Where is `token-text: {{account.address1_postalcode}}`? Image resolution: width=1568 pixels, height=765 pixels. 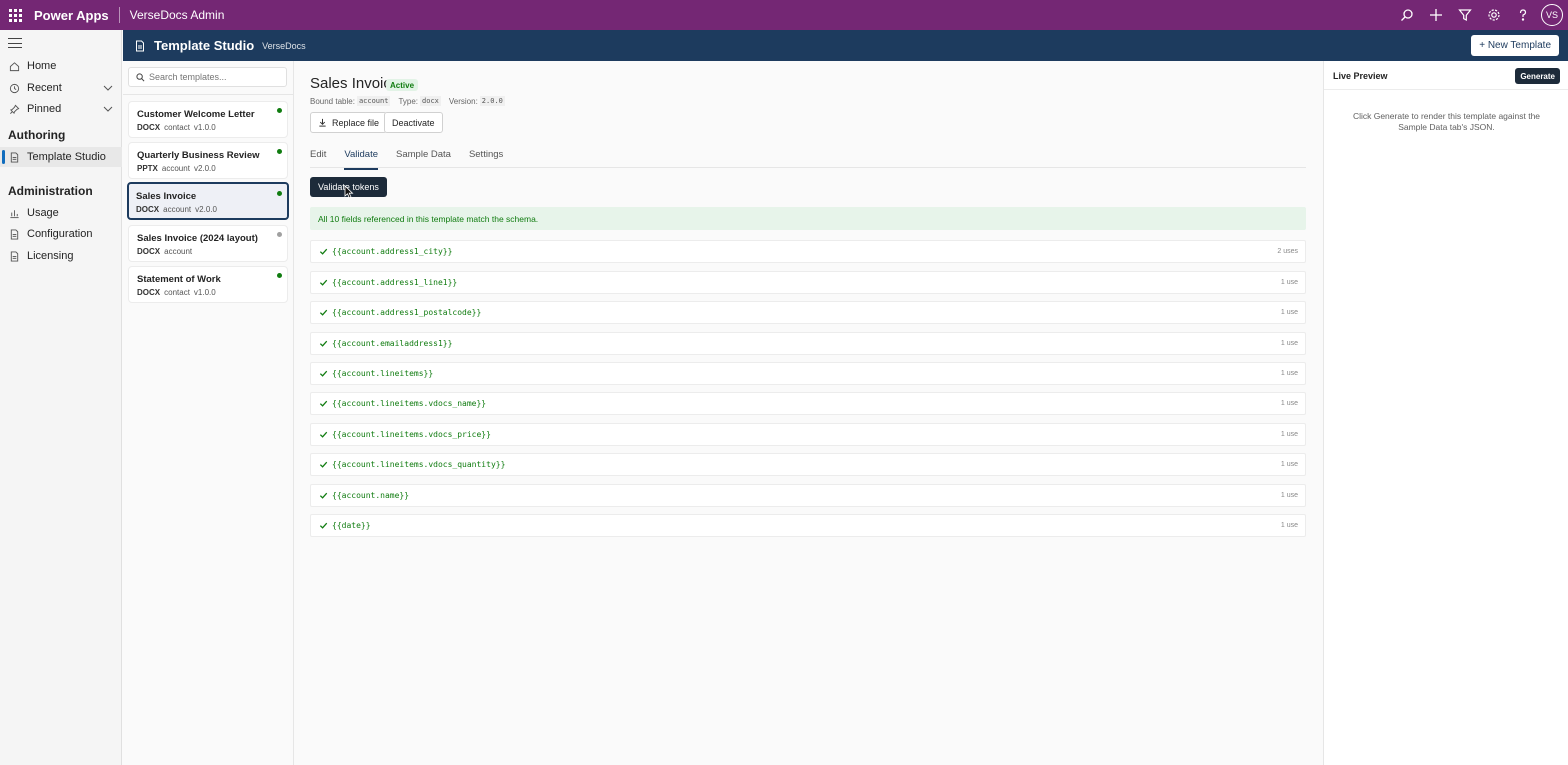 token-text: {{account.address1_postalcode}} is located at coordinates (407, 312).